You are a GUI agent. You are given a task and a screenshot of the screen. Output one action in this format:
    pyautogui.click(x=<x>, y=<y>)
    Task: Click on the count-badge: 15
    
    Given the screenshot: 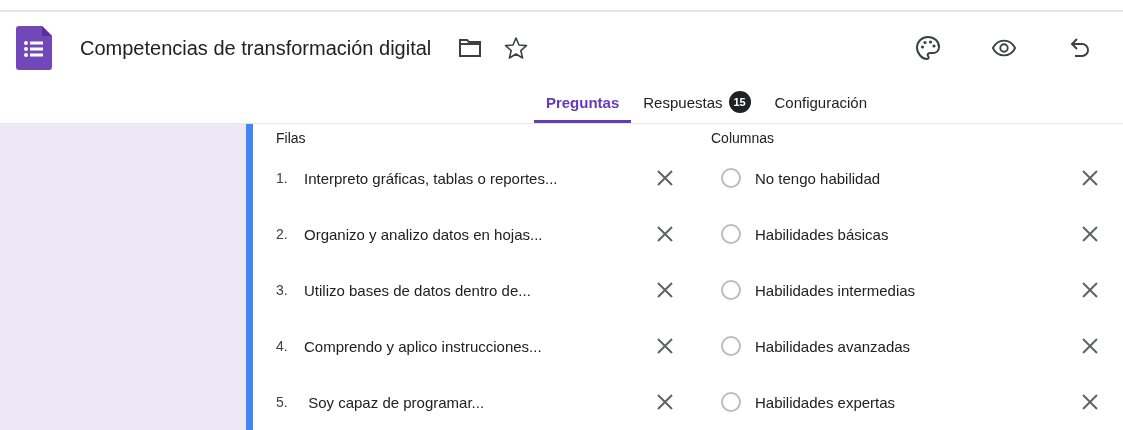 What is the action you would take?
    pyautogui.click(x=739, y=102)
    